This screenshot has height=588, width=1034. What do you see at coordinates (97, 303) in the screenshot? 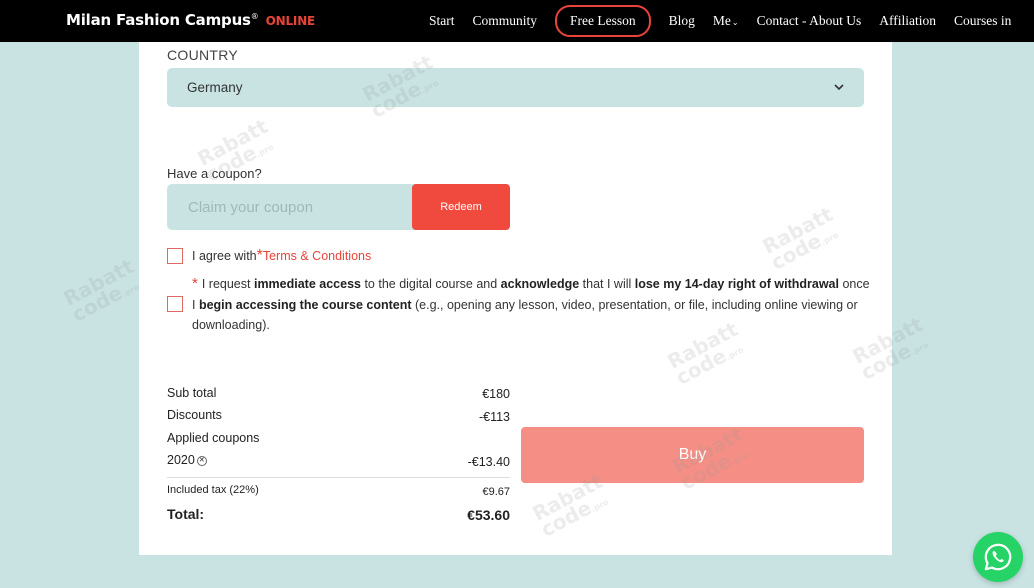
I see `watermark-line2: code` at bounding box center [97, 303].